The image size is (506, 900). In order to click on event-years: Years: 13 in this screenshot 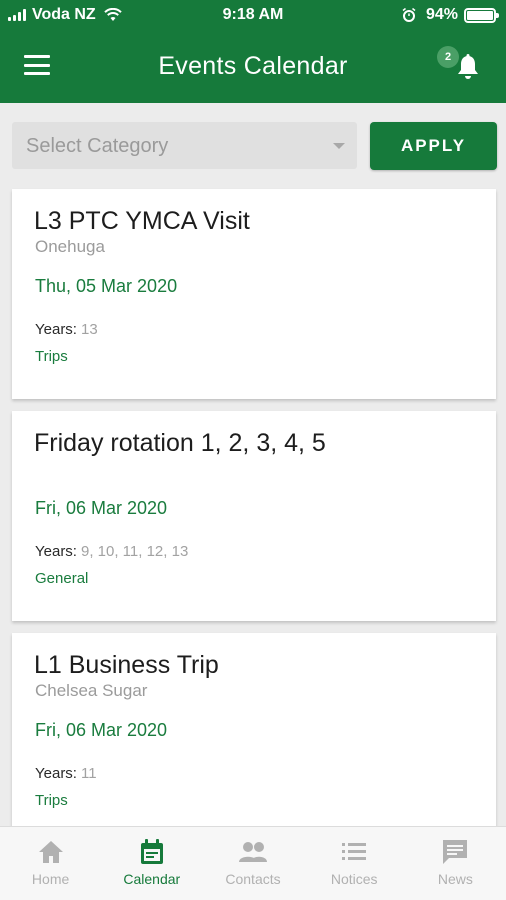, I will do `click(66, 329)`.